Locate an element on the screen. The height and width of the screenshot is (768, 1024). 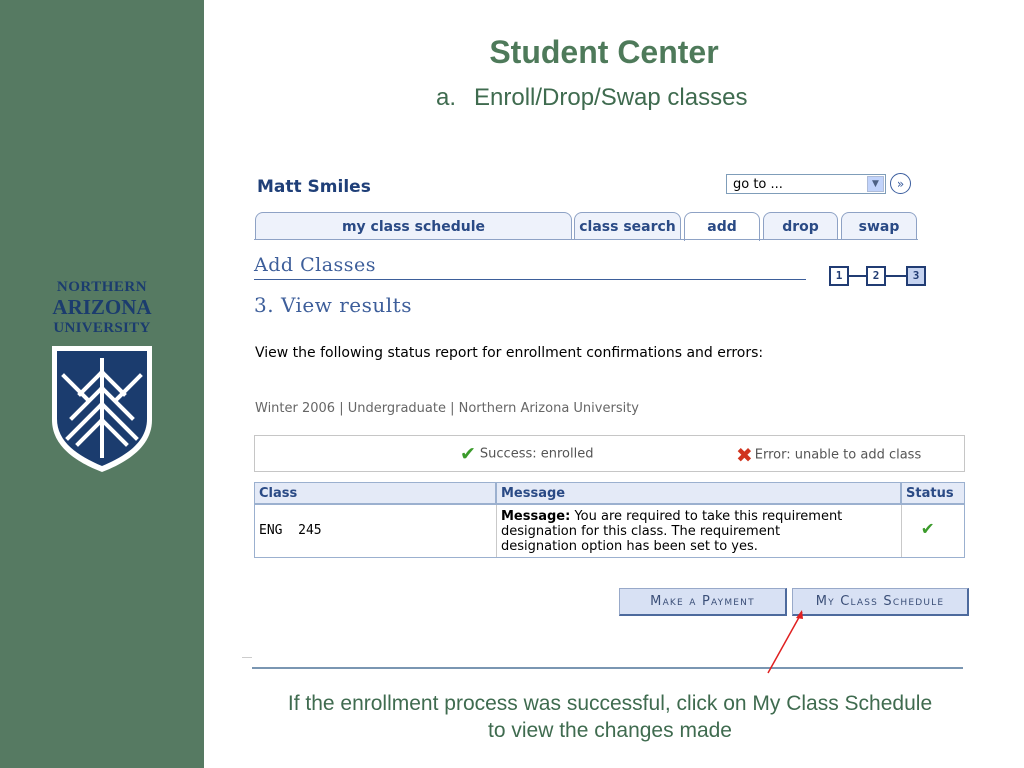
caption-line-2: to view the changes made is located at coordinates (610, 730).